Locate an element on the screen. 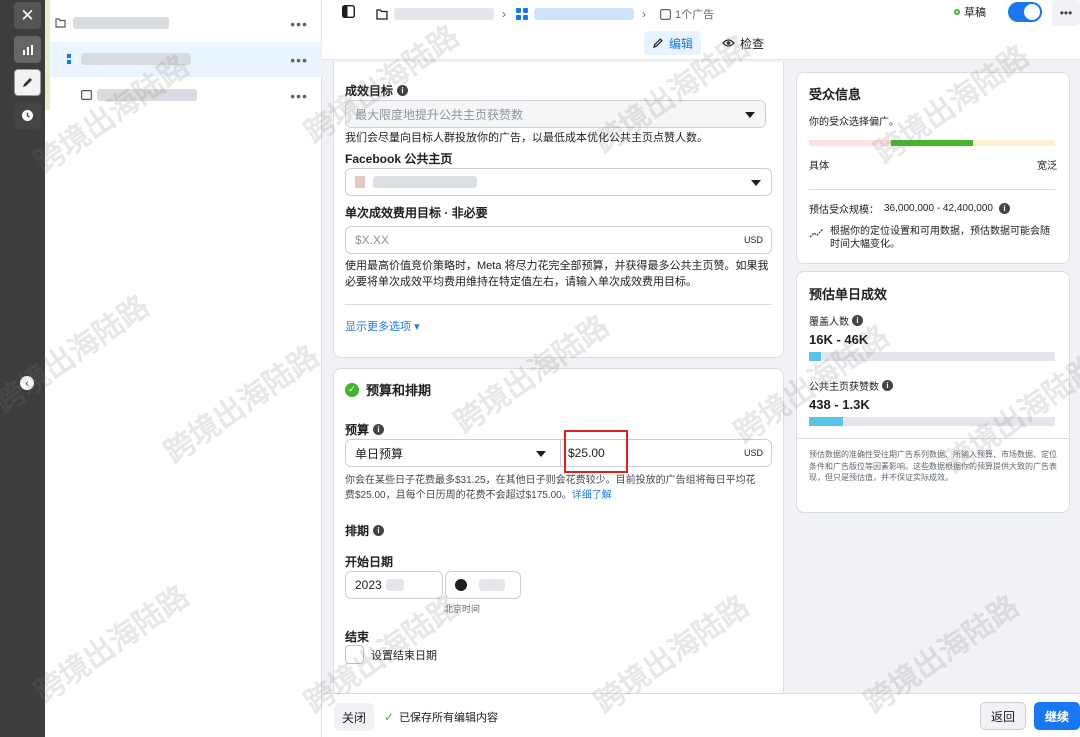  back-button: 返回 is located at coordinates (1003, 716).